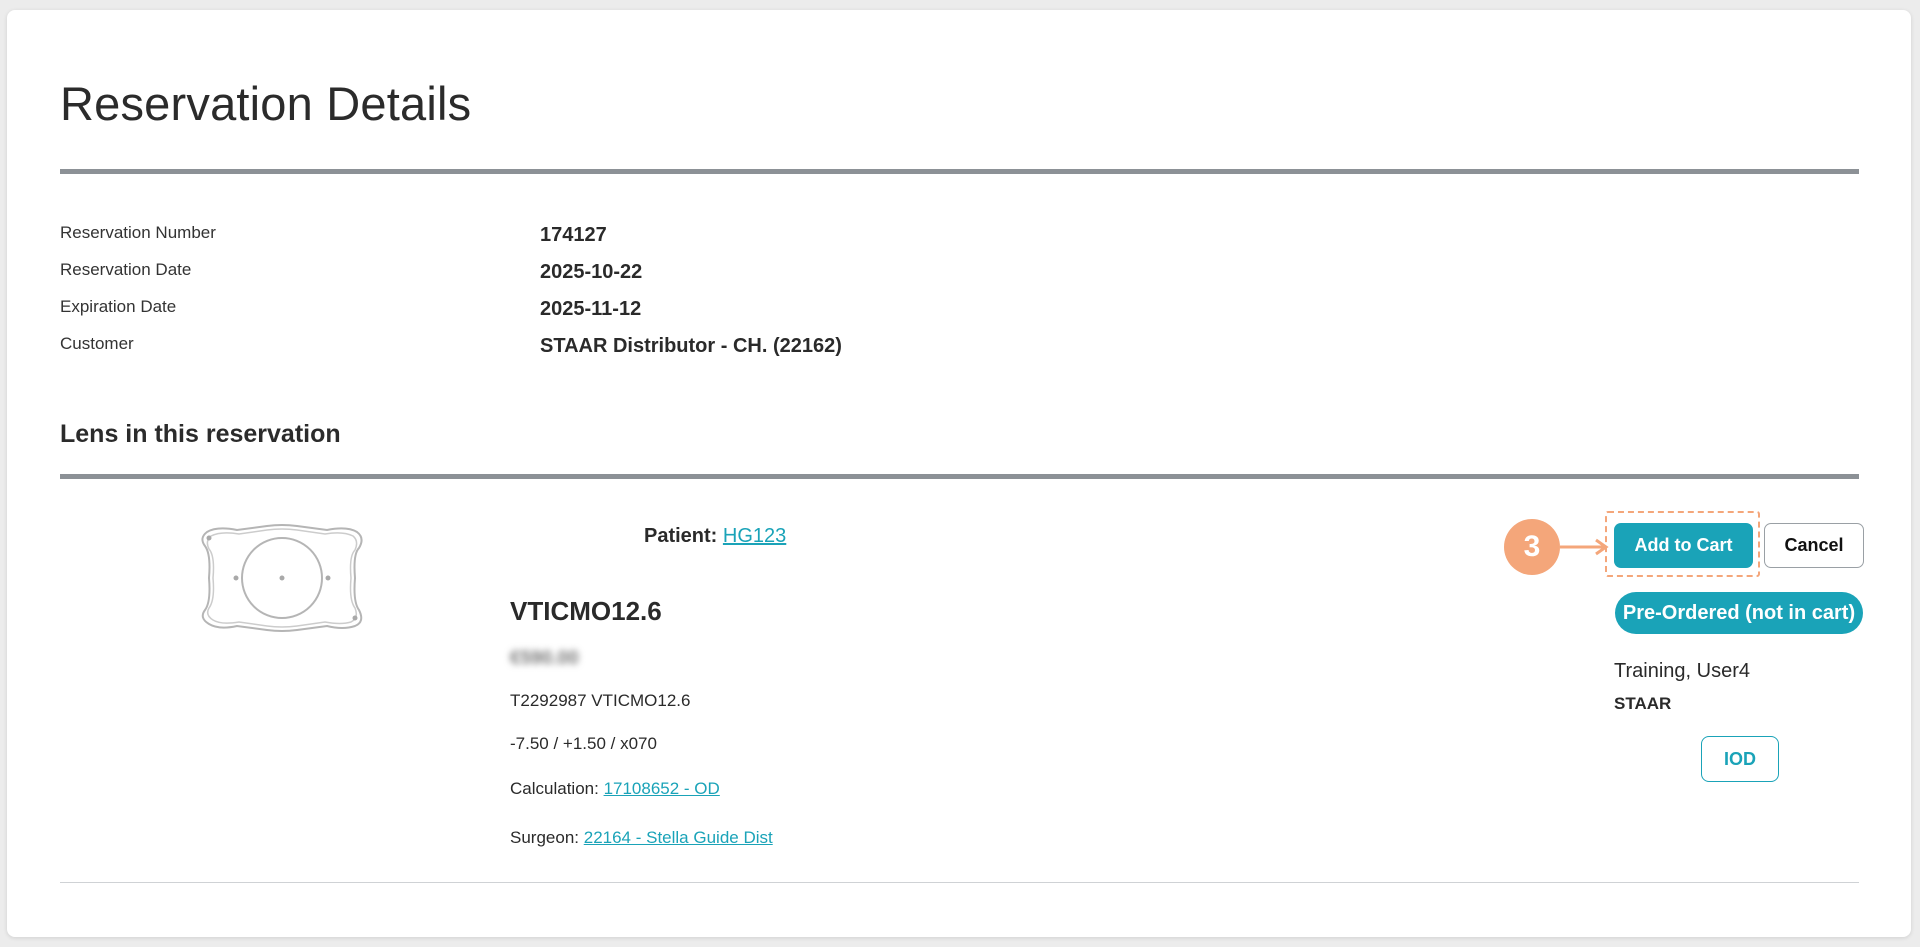 Image resolution: width=1920 pixels, height=947 pixels. I want to click on info-row-reservation-date: Reservation Date 2025-10-22, so click(810, 275).